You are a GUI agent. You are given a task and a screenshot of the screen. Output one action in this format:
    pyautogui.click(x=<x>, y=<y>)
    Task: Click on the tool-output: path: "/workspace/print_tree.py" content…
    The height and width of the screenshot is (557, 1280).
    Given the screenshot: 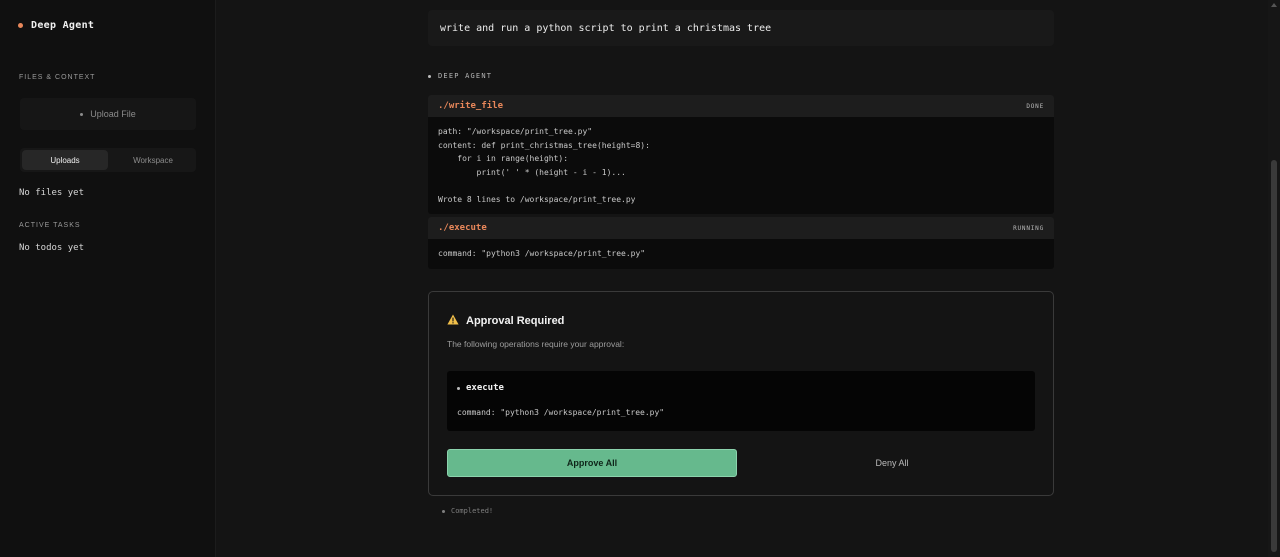 What is the action you would take?
    pyautogui.click(x=544, y=165)
    